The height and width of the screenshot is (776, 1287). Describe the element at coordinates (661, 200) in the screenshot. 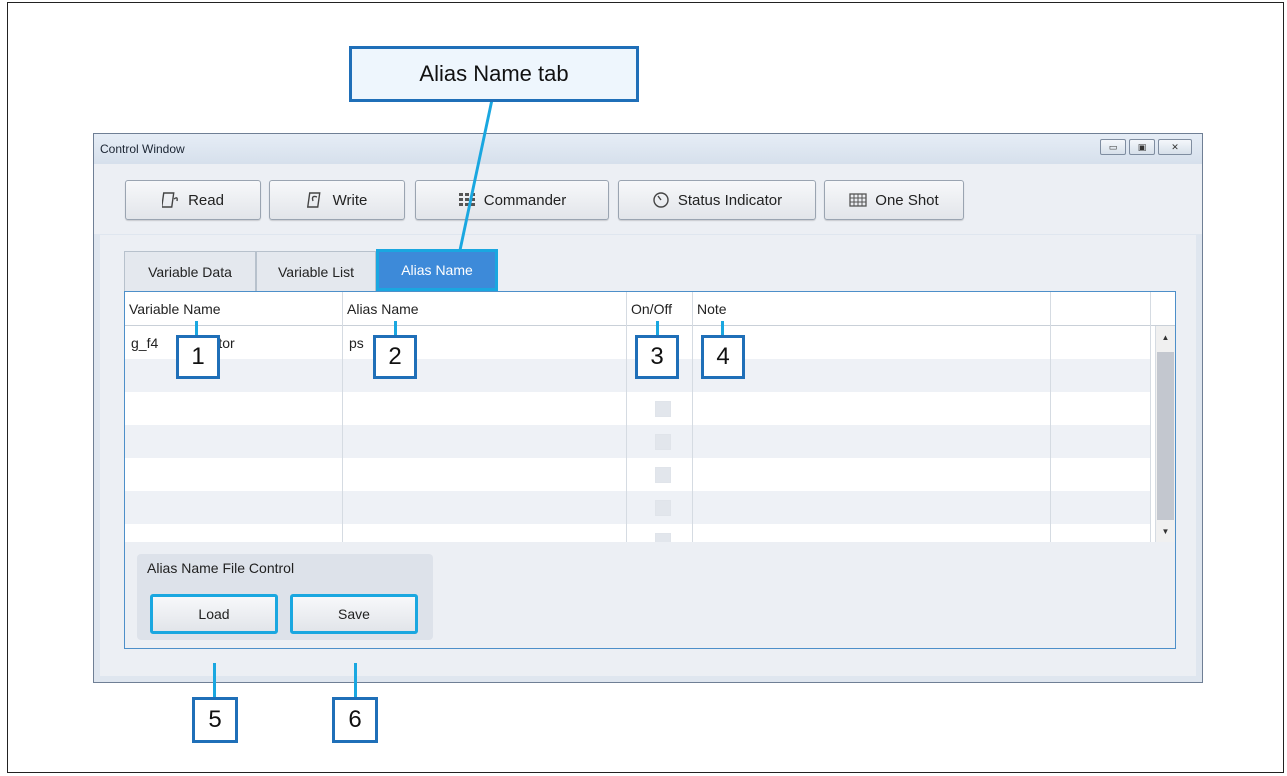

I see `status-indicator-icon` at that location.